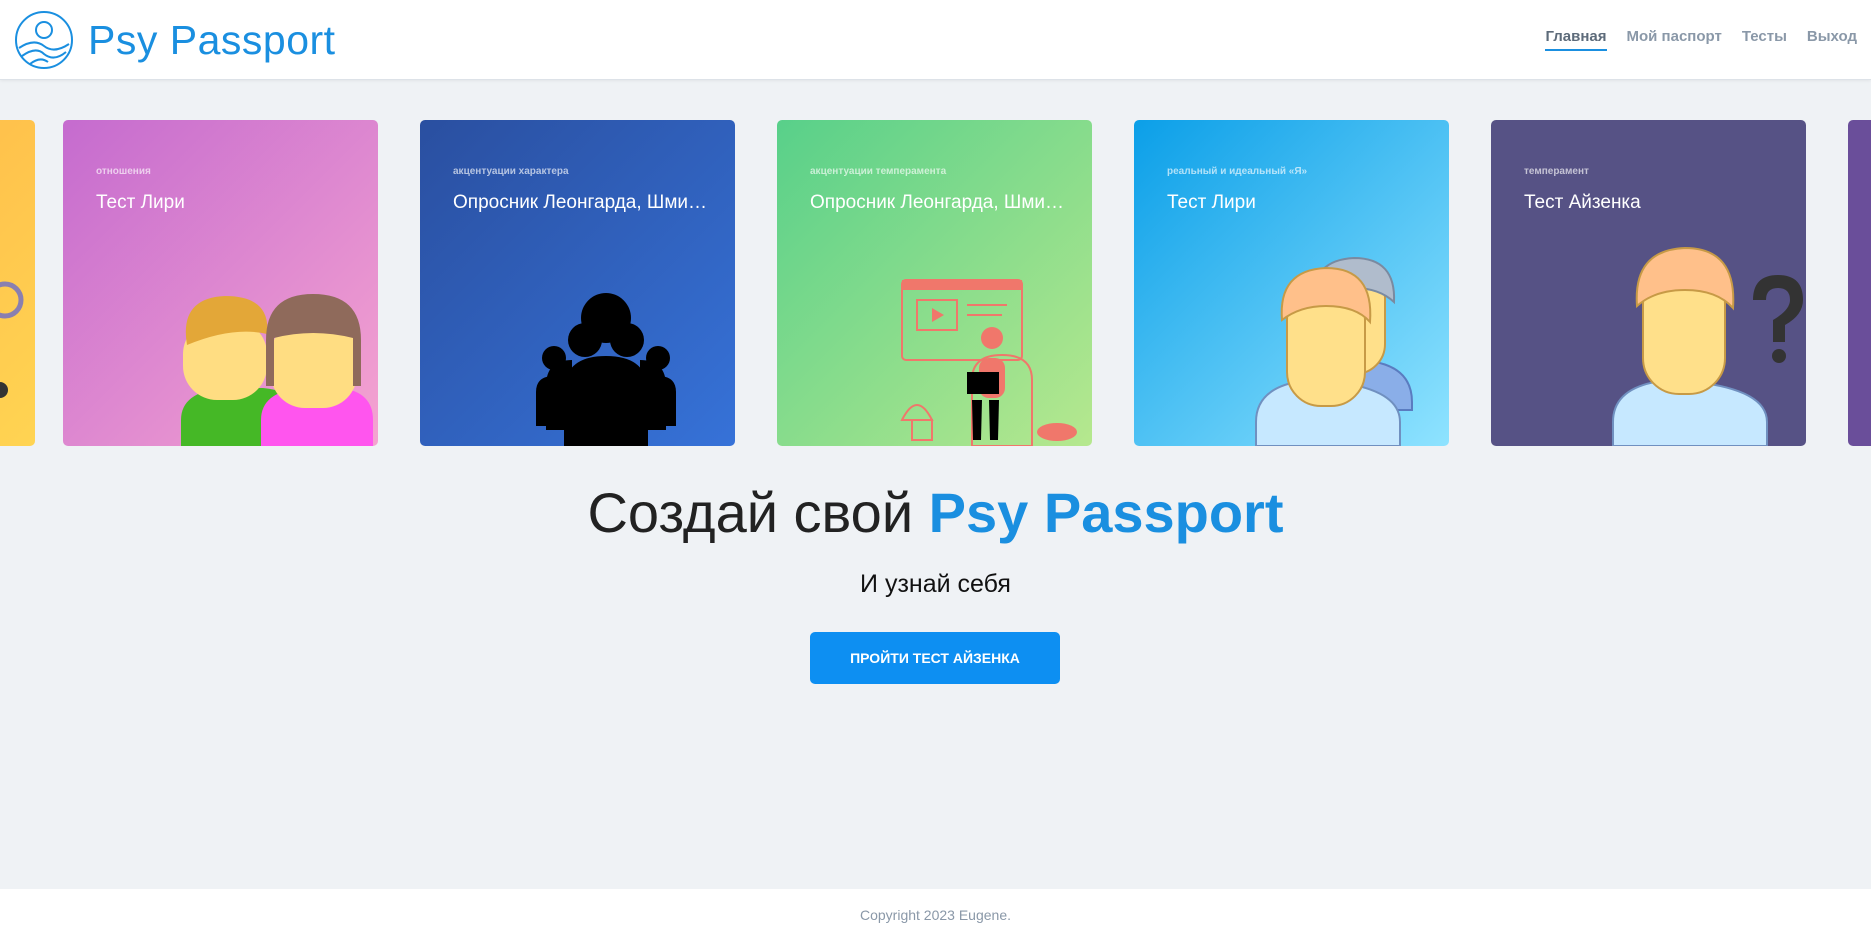  What do you see at coordinates (1648, 283) in the screenshot?
I see `test-card: темперамент Тест Айзенка` at bounding box center [1648, 283].